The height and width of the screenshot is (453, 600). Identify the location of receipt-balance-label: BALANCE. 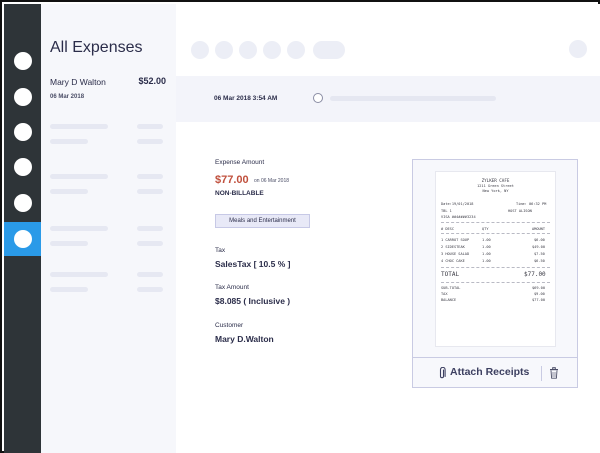
(449, 300).